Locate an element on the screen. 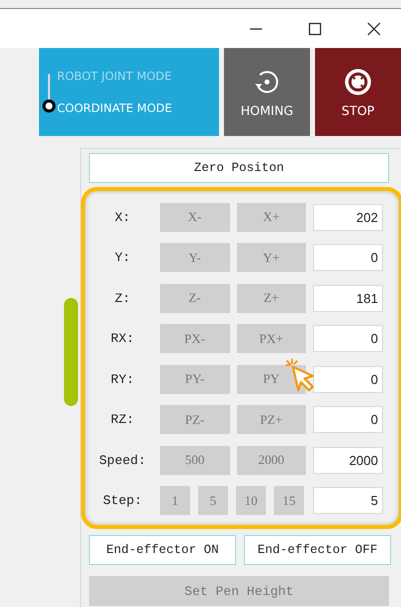  mode-option: COORDINATE MODE is located at coordinates (114, 108).